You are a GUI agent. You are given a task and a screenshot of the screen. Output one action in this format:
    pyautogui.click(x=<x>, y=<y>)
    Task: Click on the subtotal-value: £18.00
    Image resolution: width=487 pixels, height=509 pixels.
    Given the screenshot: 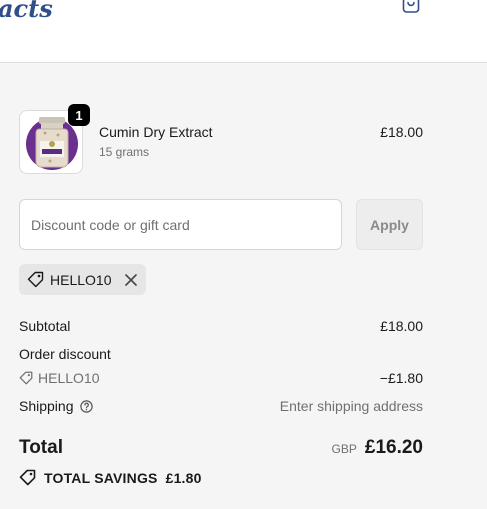 What is the action you would take?
    pyautogui.click(x=401, y=326)
    